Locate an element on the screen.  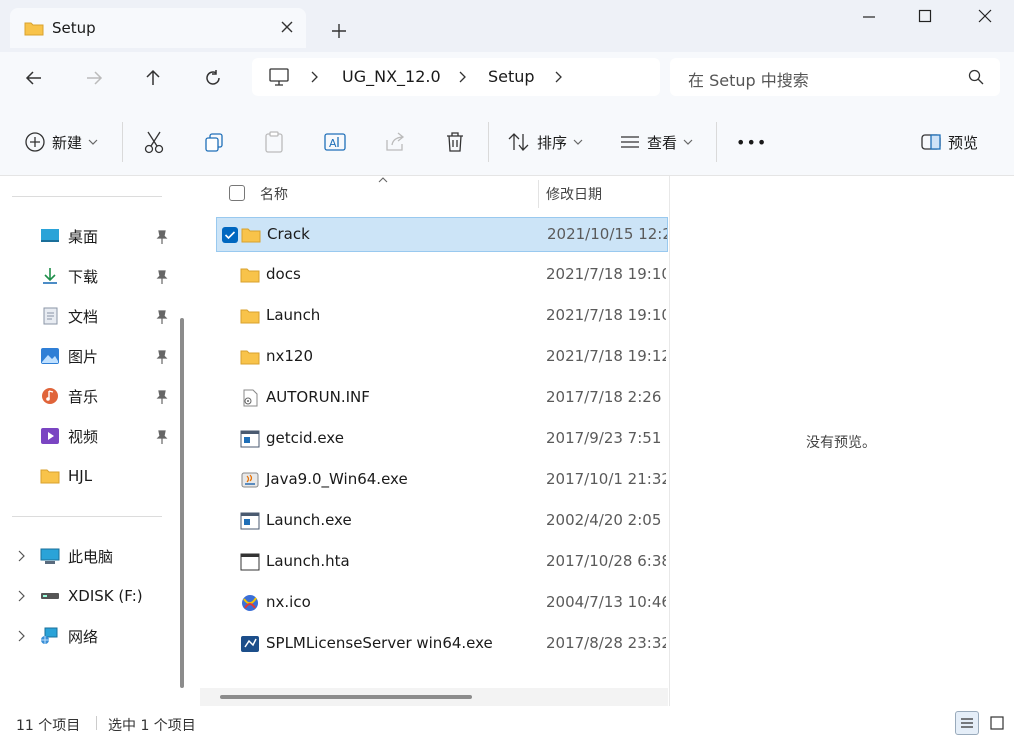
sidebar-item-label: XDISK (F:) is located at coordinates (105, 596).